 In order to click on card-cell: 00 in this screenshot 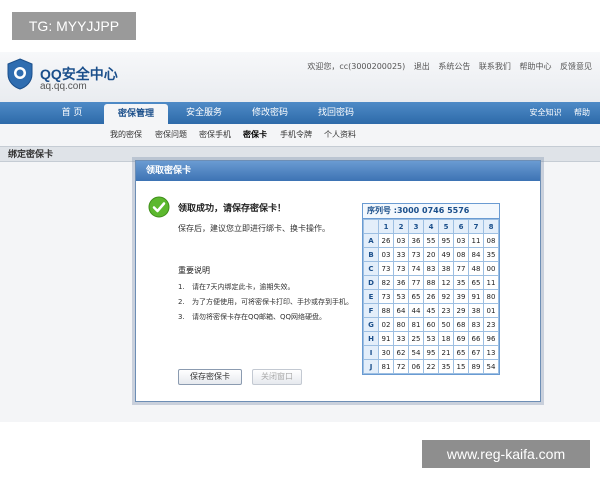, I will do `click(491, 268)`.